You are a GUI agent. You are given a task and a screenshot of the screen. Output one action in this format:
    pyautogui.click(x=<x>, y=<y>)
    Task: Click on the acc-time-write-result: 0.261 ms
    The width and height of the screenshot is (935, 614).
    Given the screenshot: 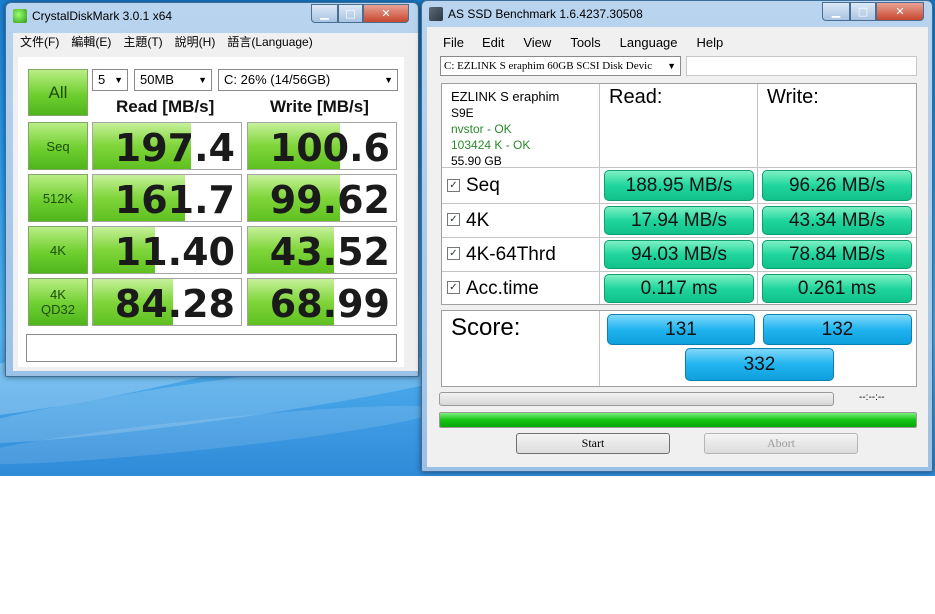 What is the action you would take?
    pyautogui.click(x=837, y=288)
    